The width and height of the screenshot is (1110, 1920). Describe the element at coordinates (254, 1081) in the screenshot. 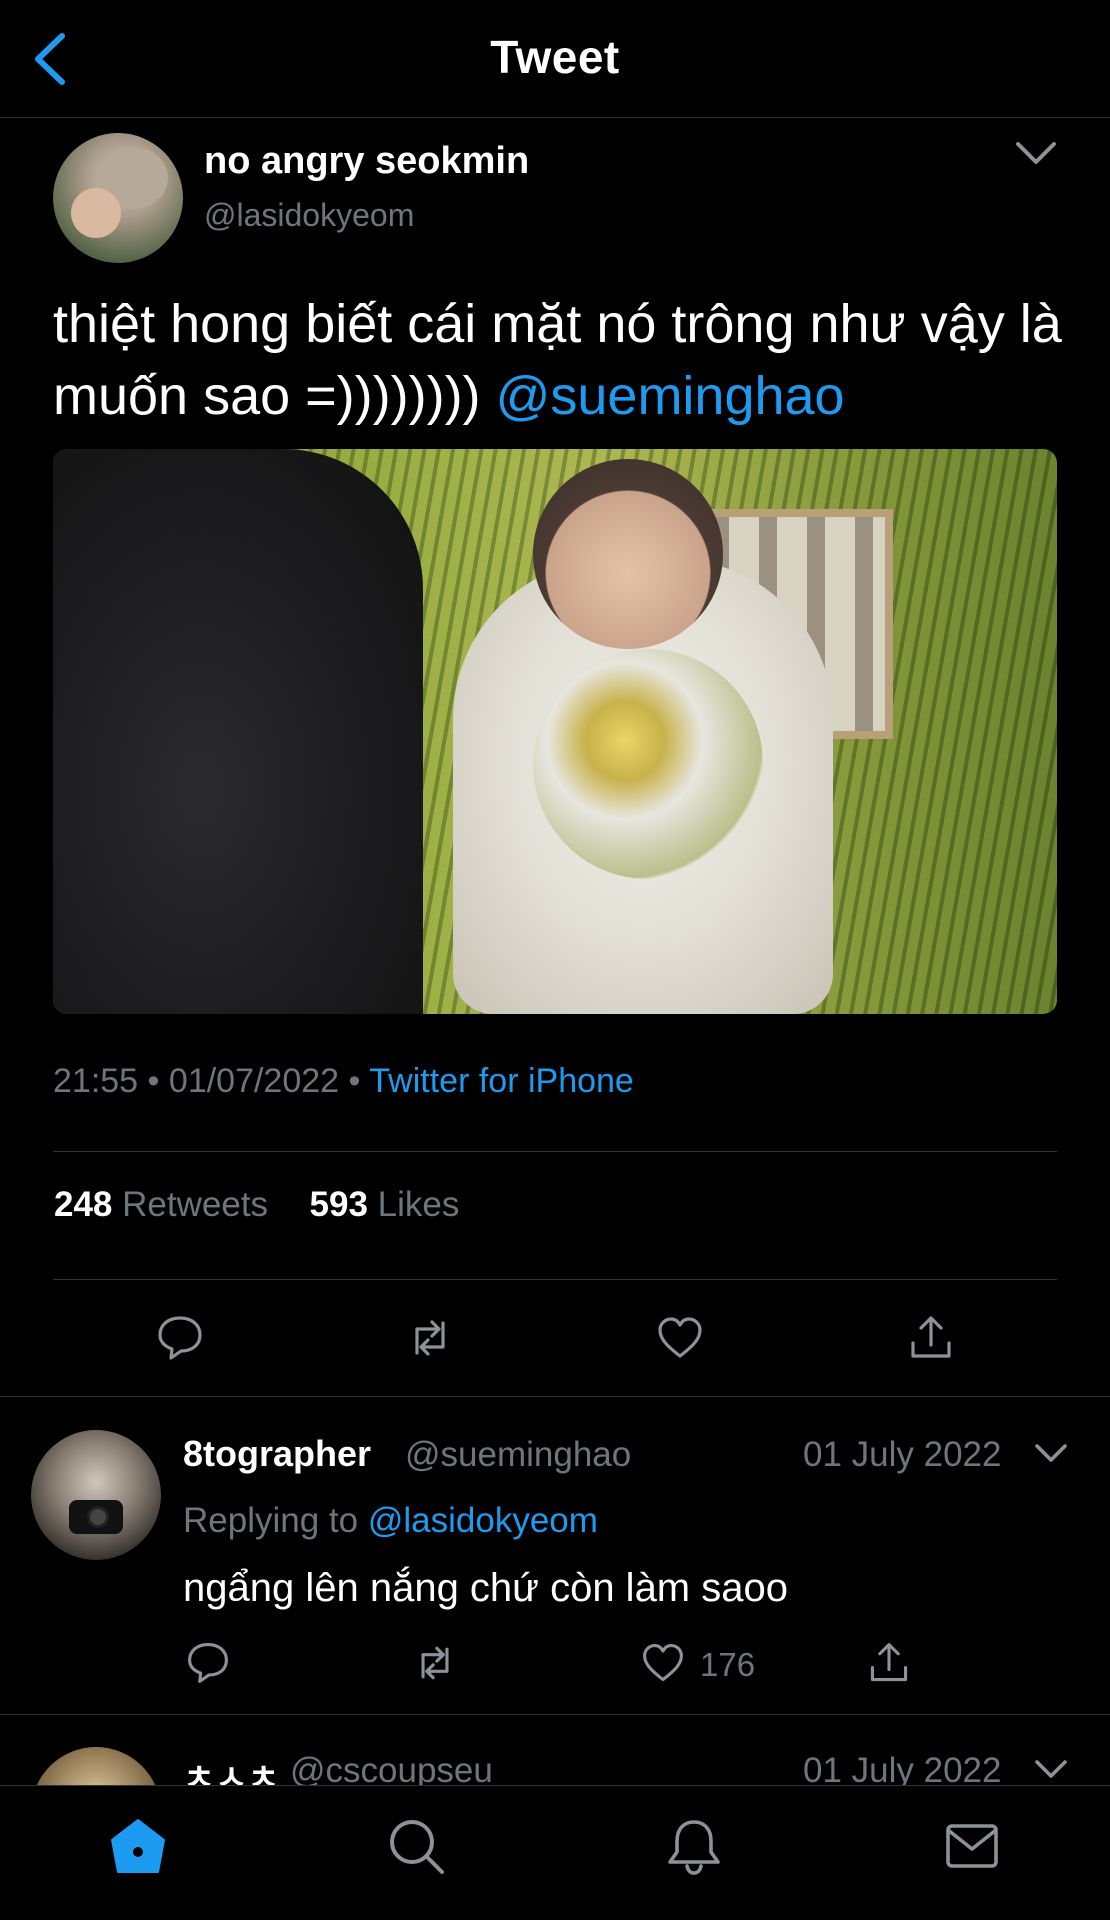

I see `tweet-date: 01/07/2022` at that location.